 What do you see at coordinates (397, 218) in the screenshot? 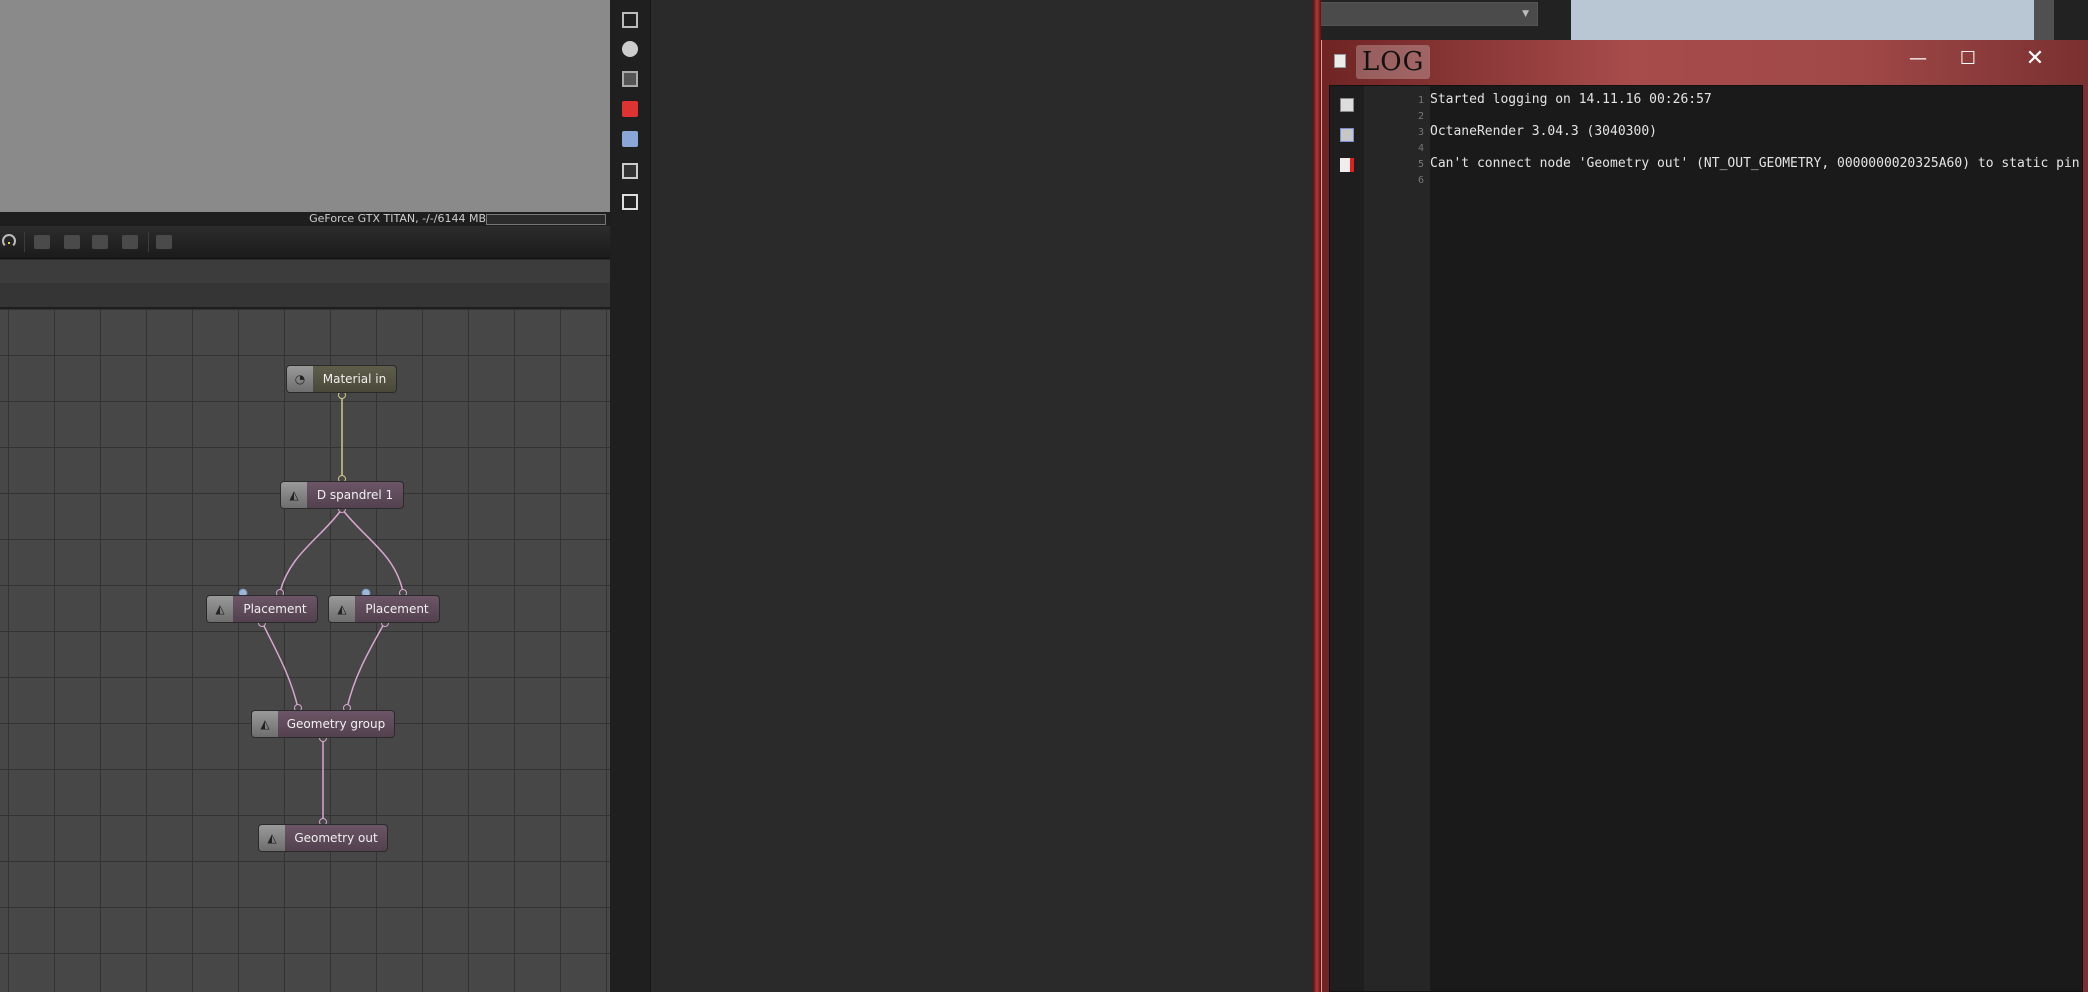
I see `gpu-status-label: GeForce GTX TITAN, -/-/6144 MB` at bounding box center [397, 218].